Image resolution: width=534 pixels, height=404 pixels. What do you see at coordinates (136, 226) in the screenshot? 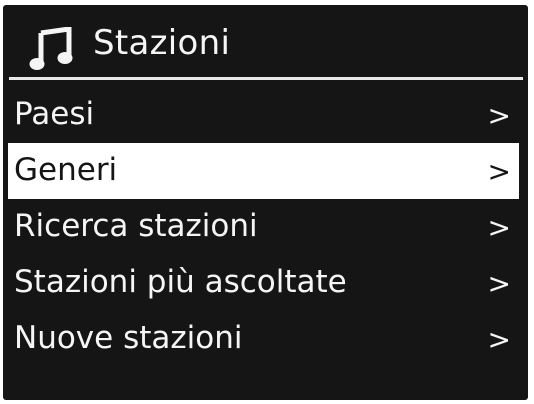
I see `menu-item-label: Ricerca stazioni` at bounding box center [136, 226].